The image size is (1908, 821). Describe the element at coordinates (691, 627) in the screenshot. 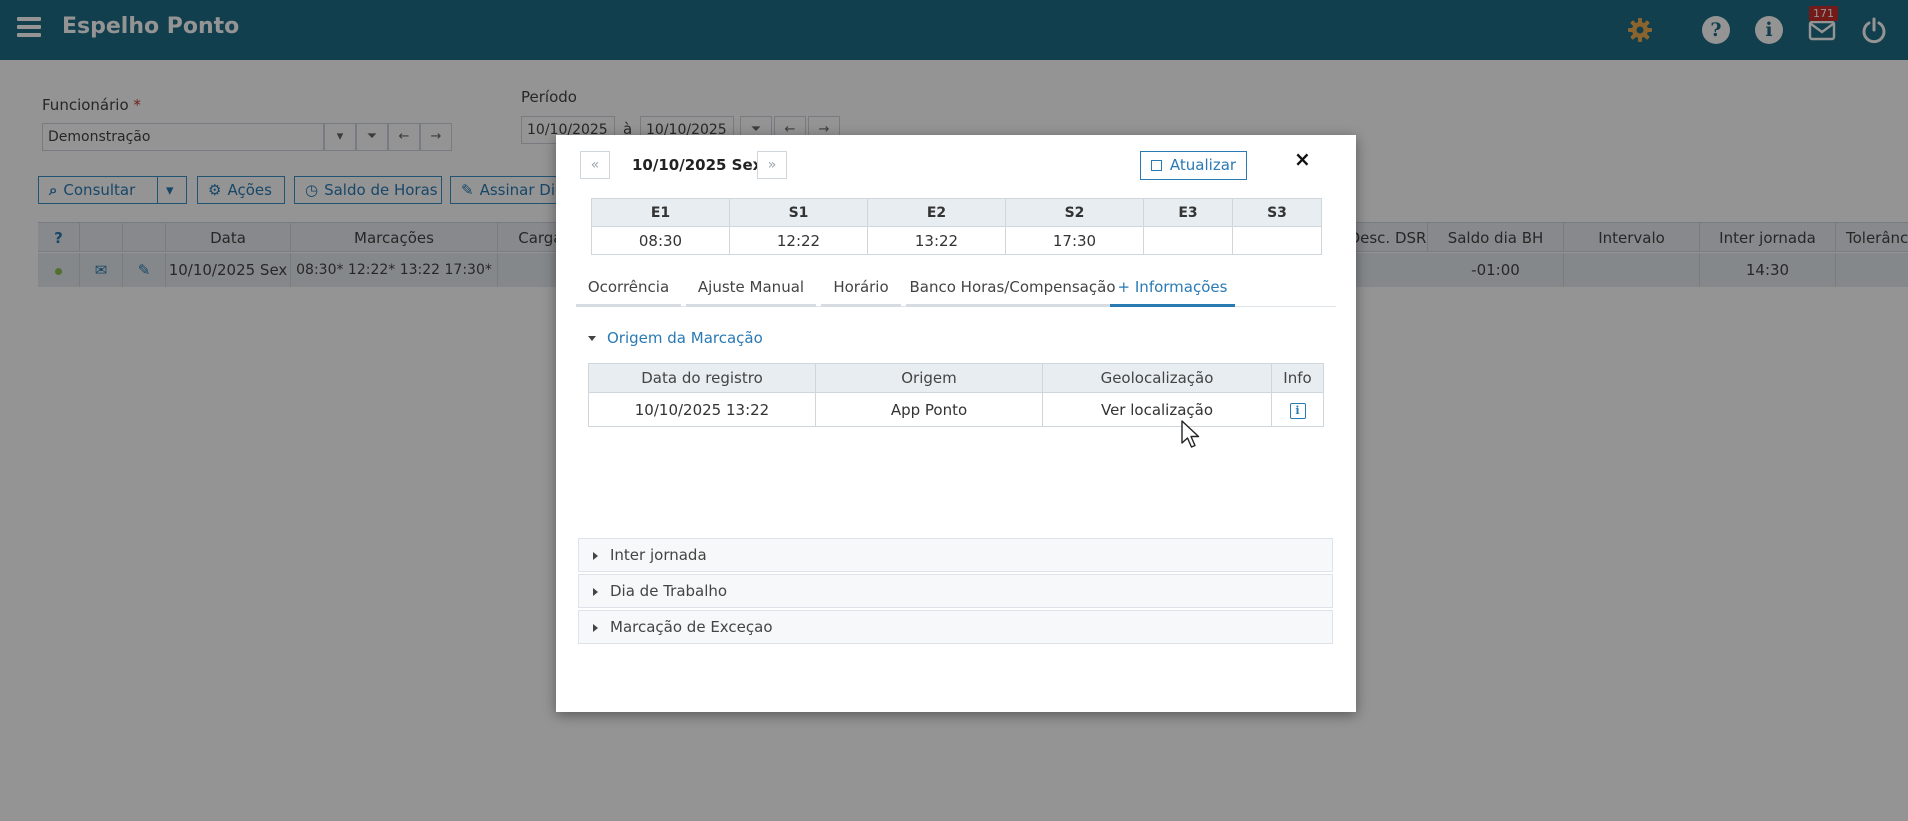

I see `marcacao-excecao-title: Marcação de Exceçao` at that location.